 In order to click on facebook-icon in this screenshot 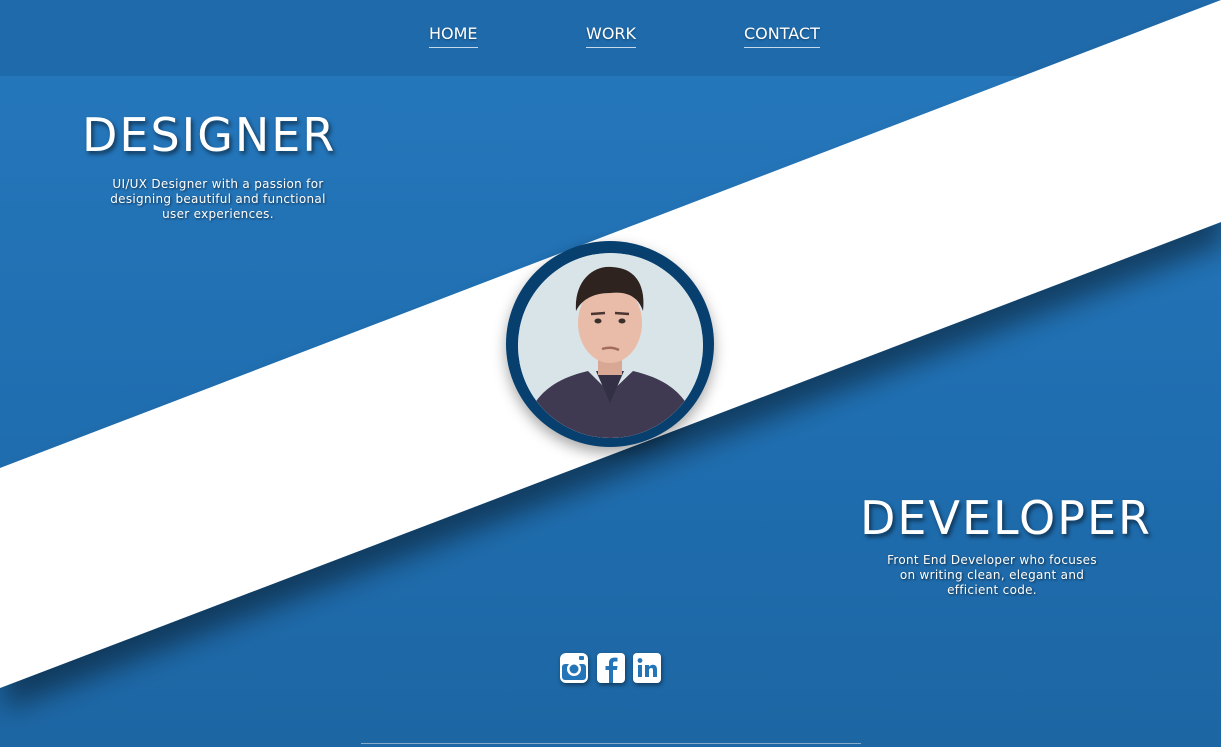, I will do `click(611, 668)`.